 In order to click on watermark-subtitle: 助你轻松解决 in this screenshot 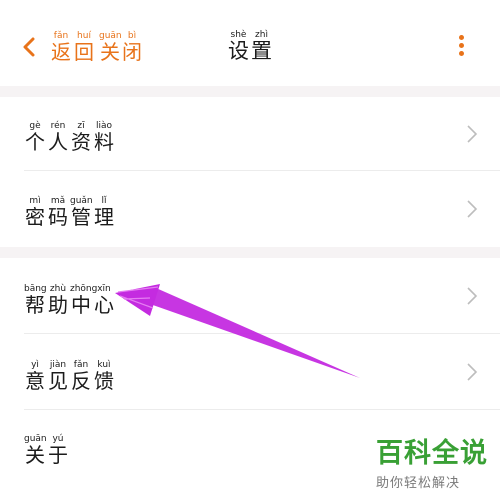, I will do `click(418, 483)`.